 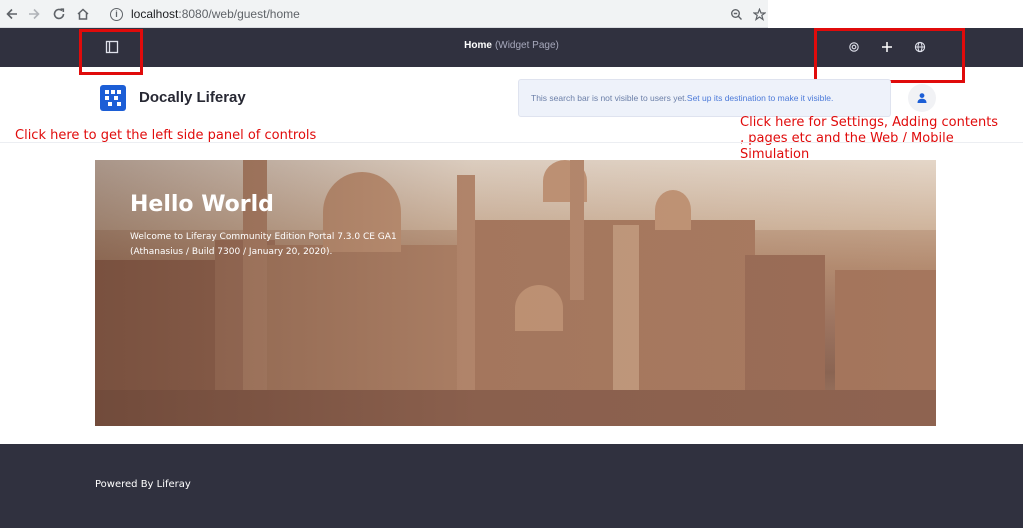 I want to click on header-divider, so click(x=511, y=142).